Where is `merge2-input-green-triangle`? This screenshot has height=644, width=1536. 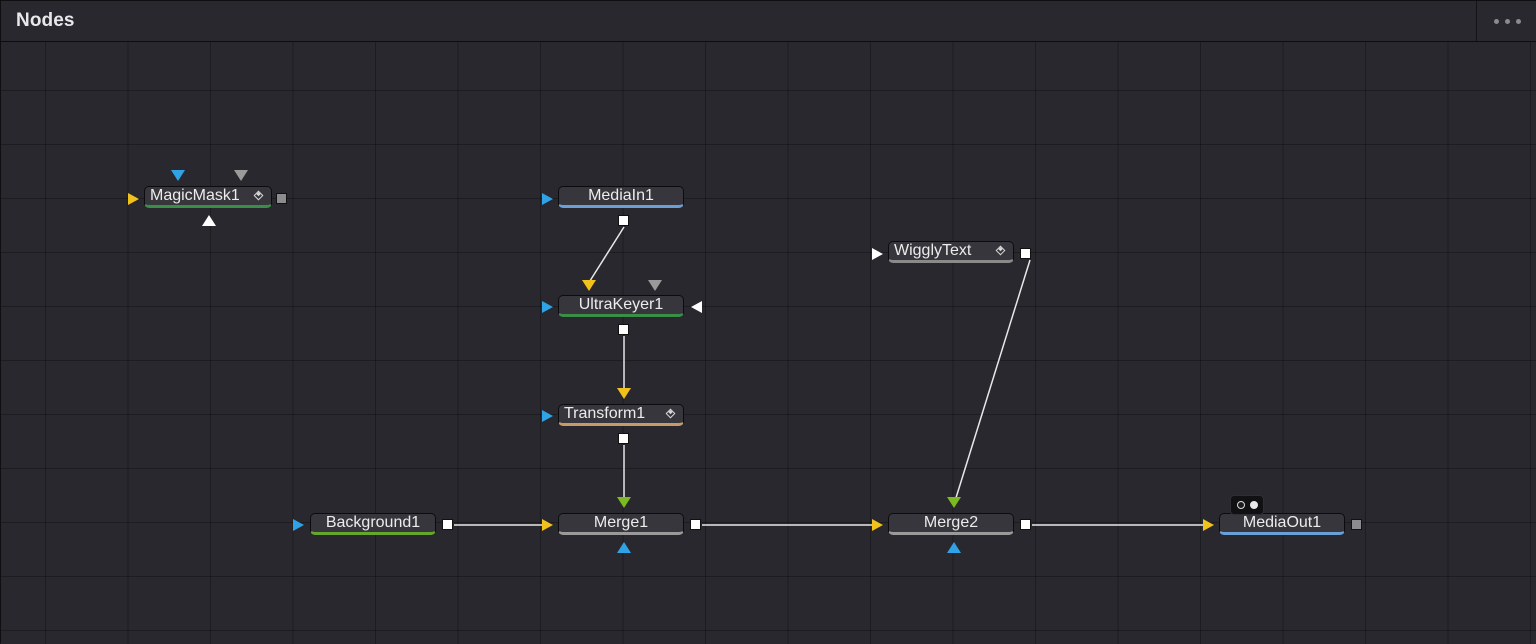 merge2-input-green-triangle is located at coordinates (954, 502).